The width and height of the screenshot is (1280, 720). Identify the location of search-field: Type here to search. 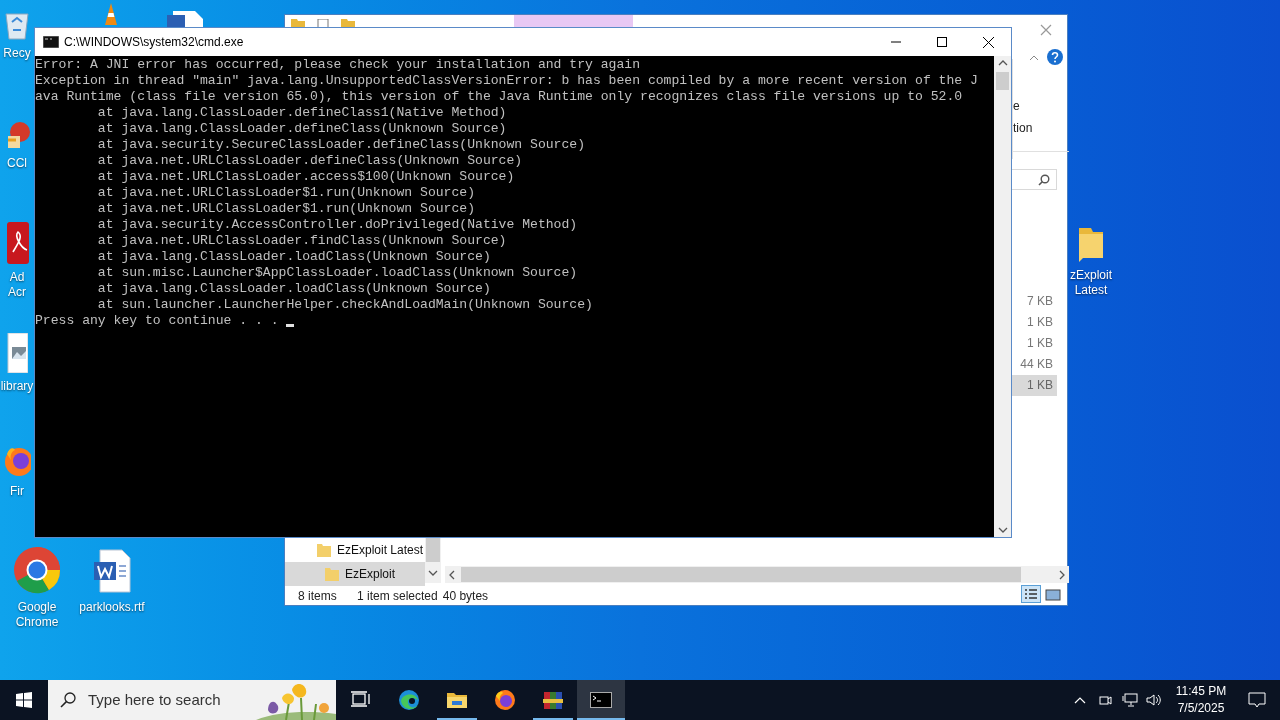
(168, 700).